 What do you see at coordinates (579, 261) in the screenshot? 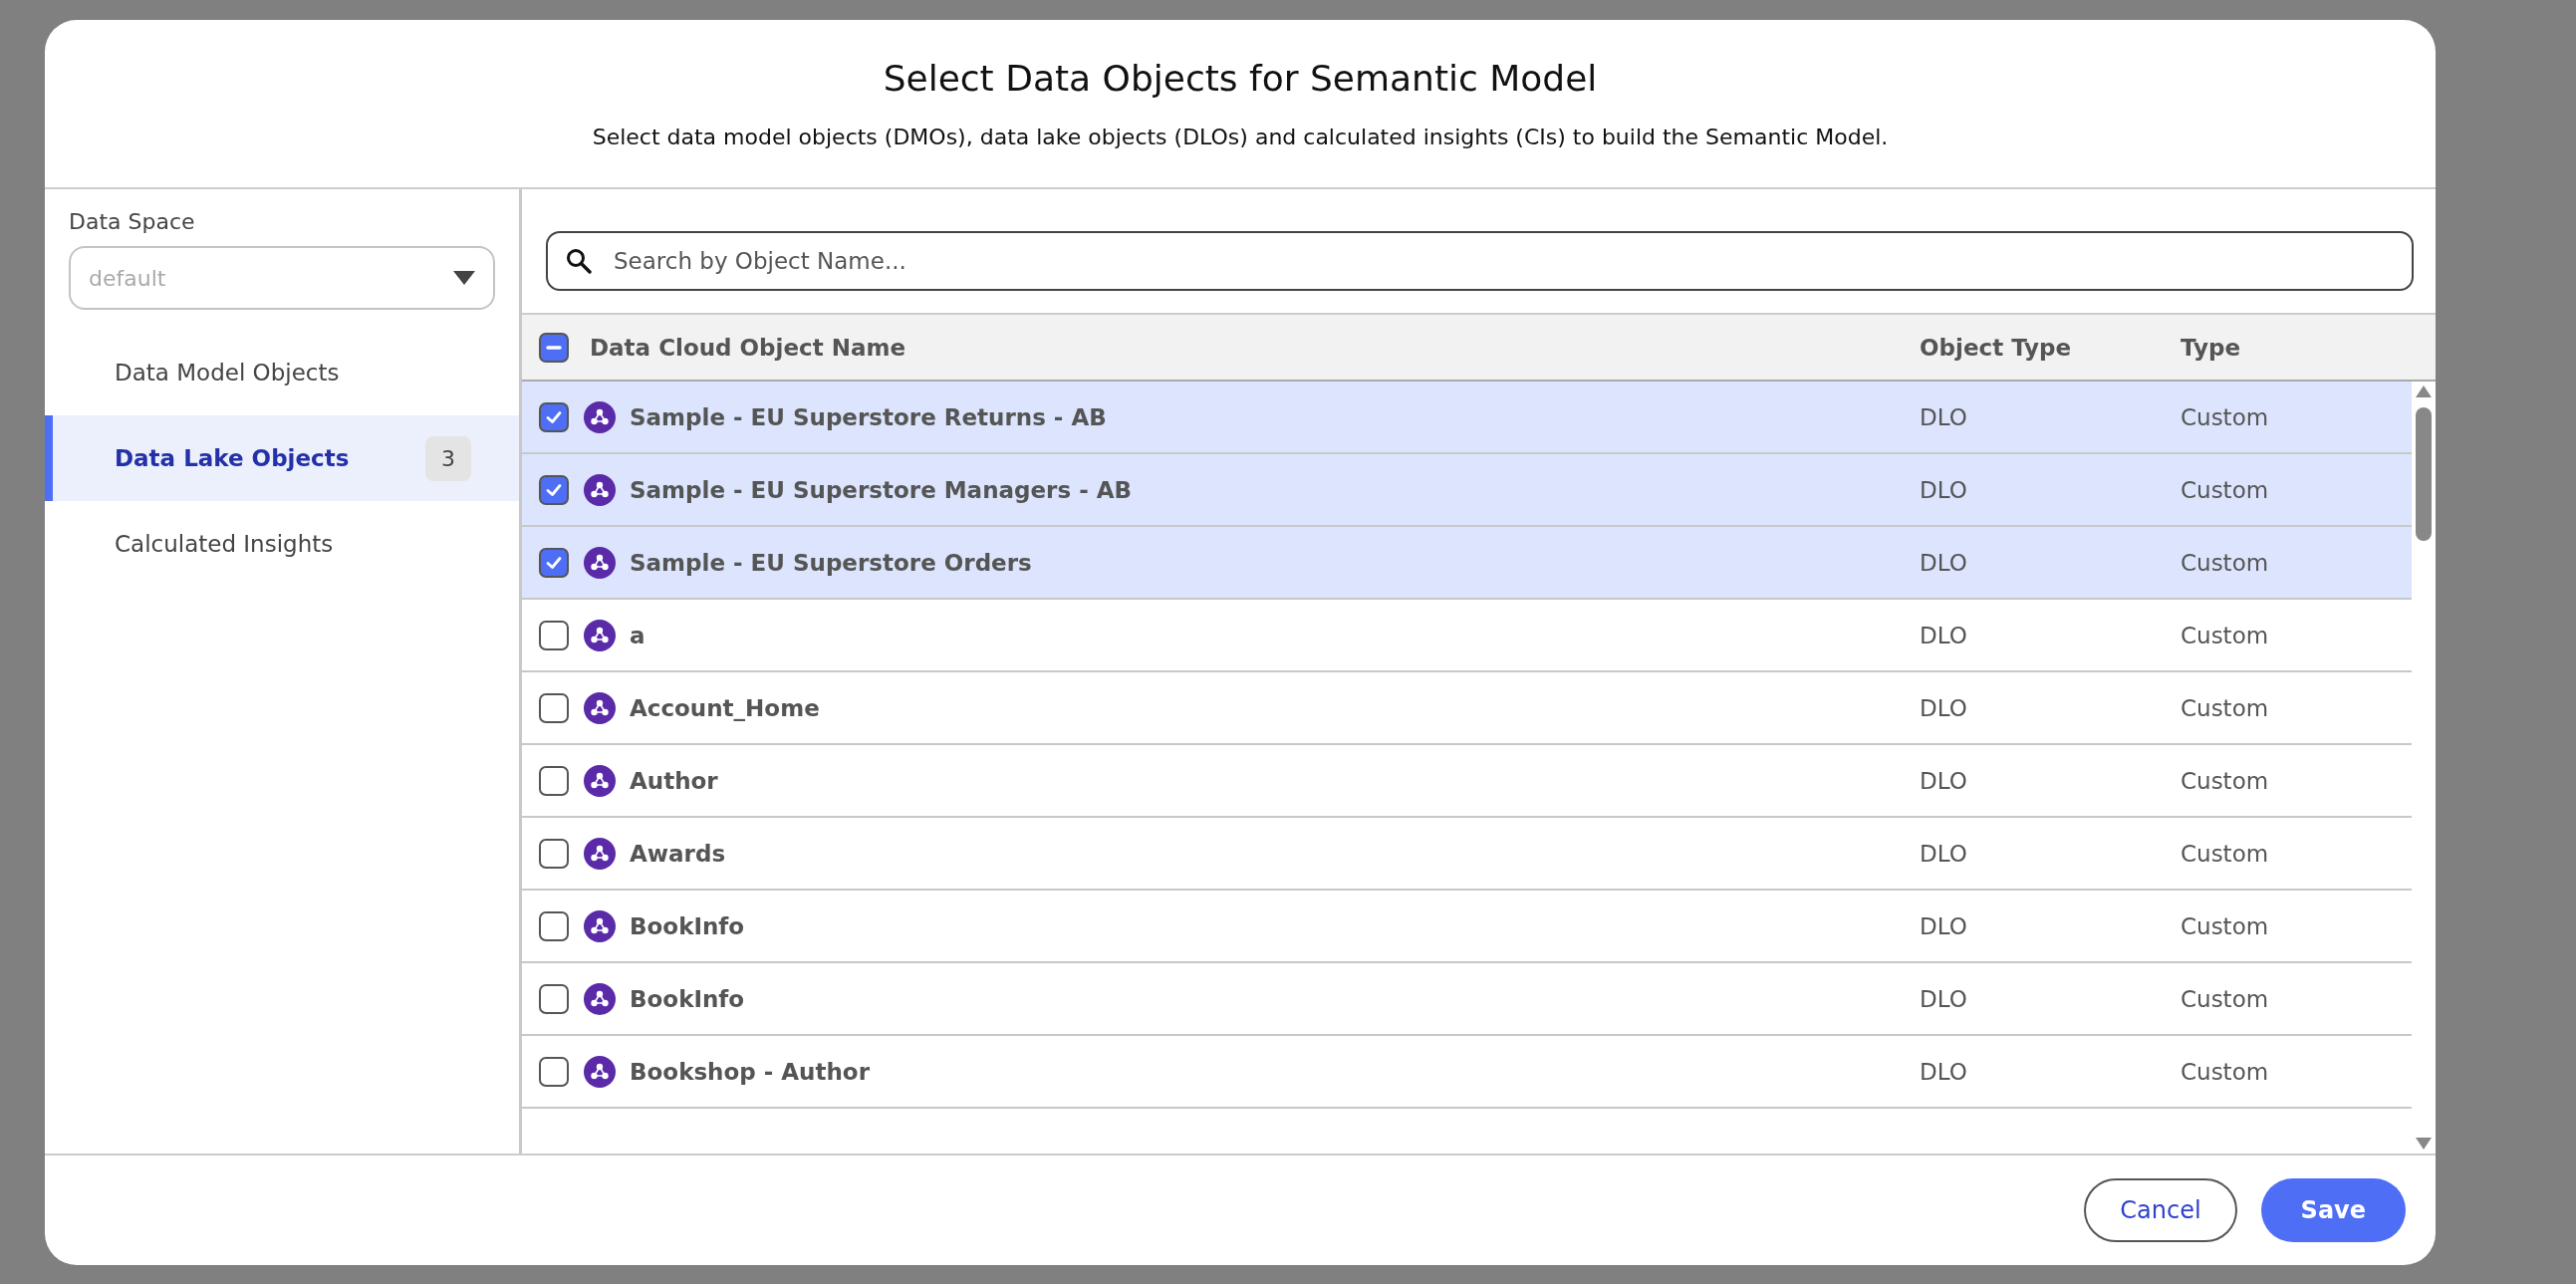
I see `search-icon` at bounding box center [579, 261].